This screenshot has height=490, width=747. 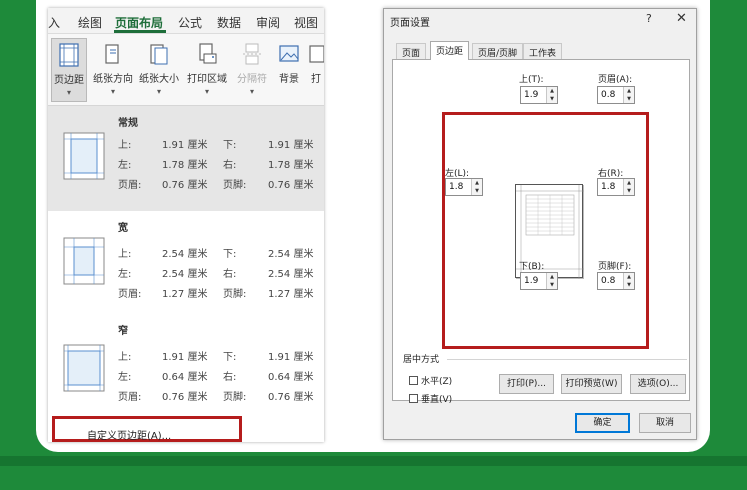 I want to click on paper-size-button: 纸张大小 ▾, so click(x=159, y=70).